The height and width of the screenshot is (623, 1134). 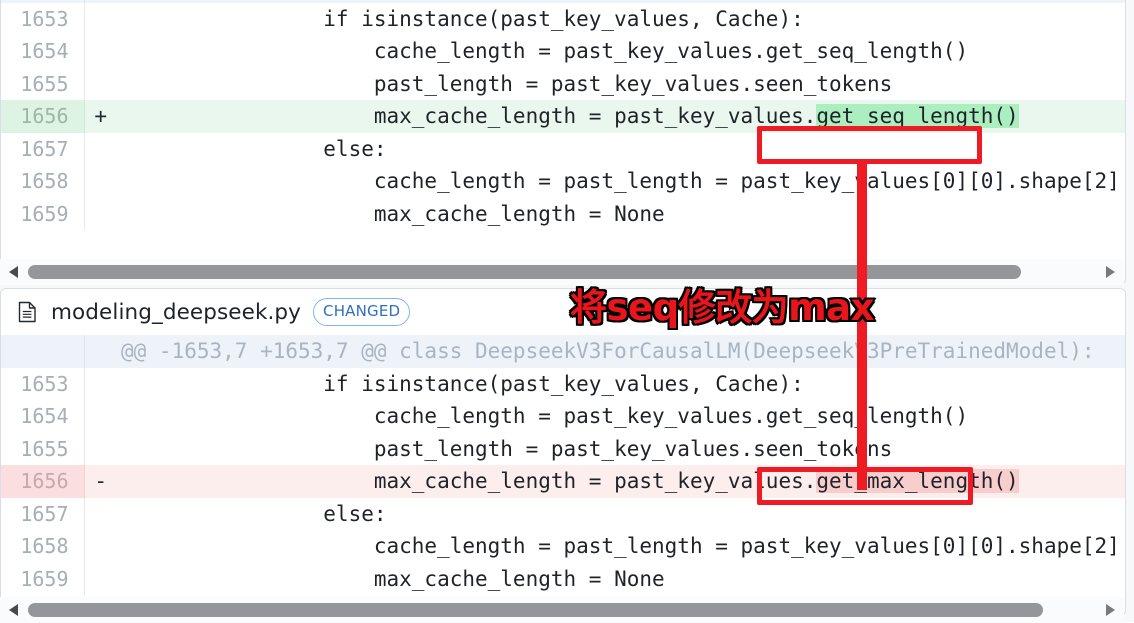 What do you see at coordinates (100, 481) in the screenshot?
I see `diff-marker-minus: -` at bounding box center [100, 481].